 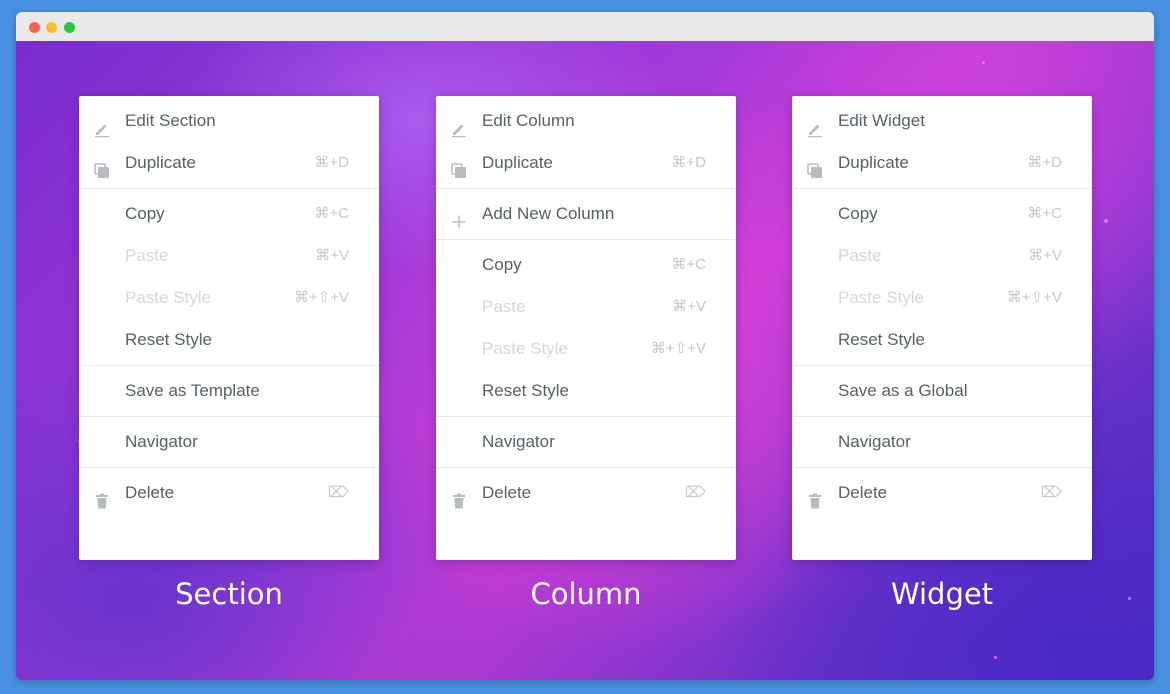 I want to click on minimize-window-button, so click(x=51, y=27).